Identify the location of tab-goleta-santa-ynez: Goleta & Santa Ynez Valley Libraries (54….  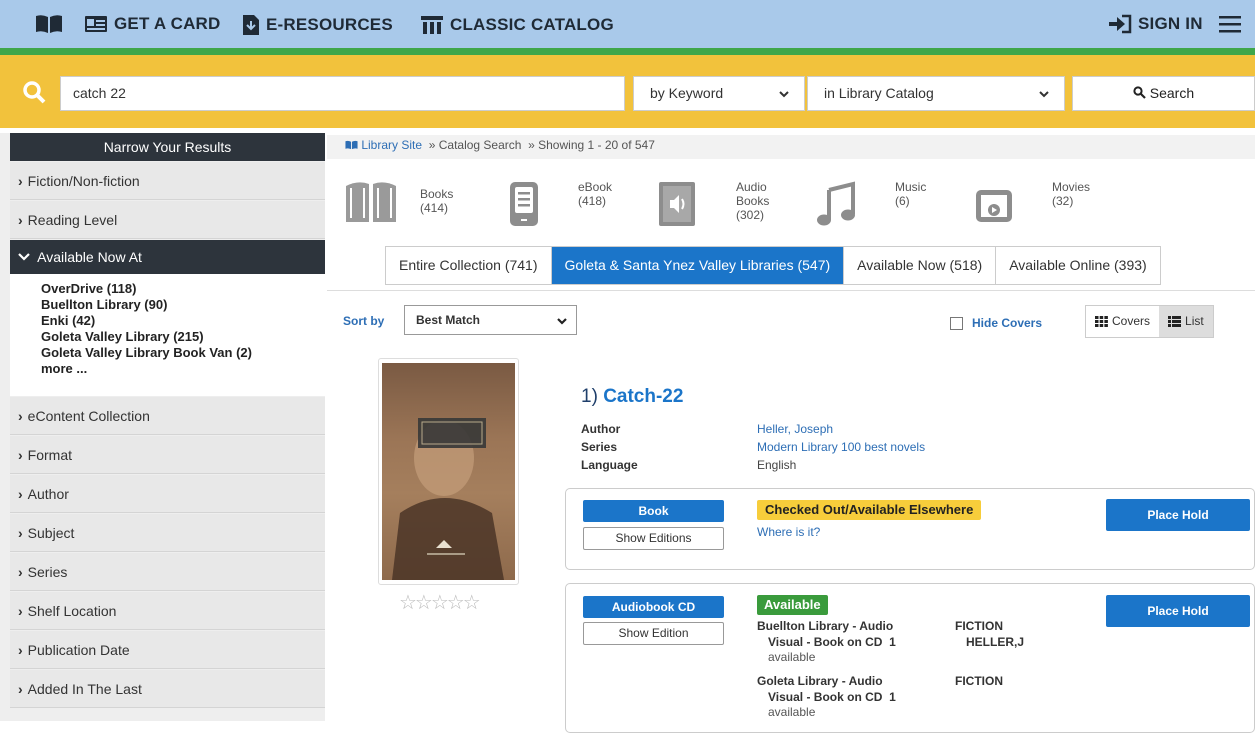
(698, 265).